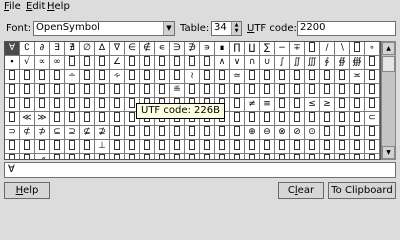  I want to click on dropdown-arrow-icon: ▼, so click(168, 28).